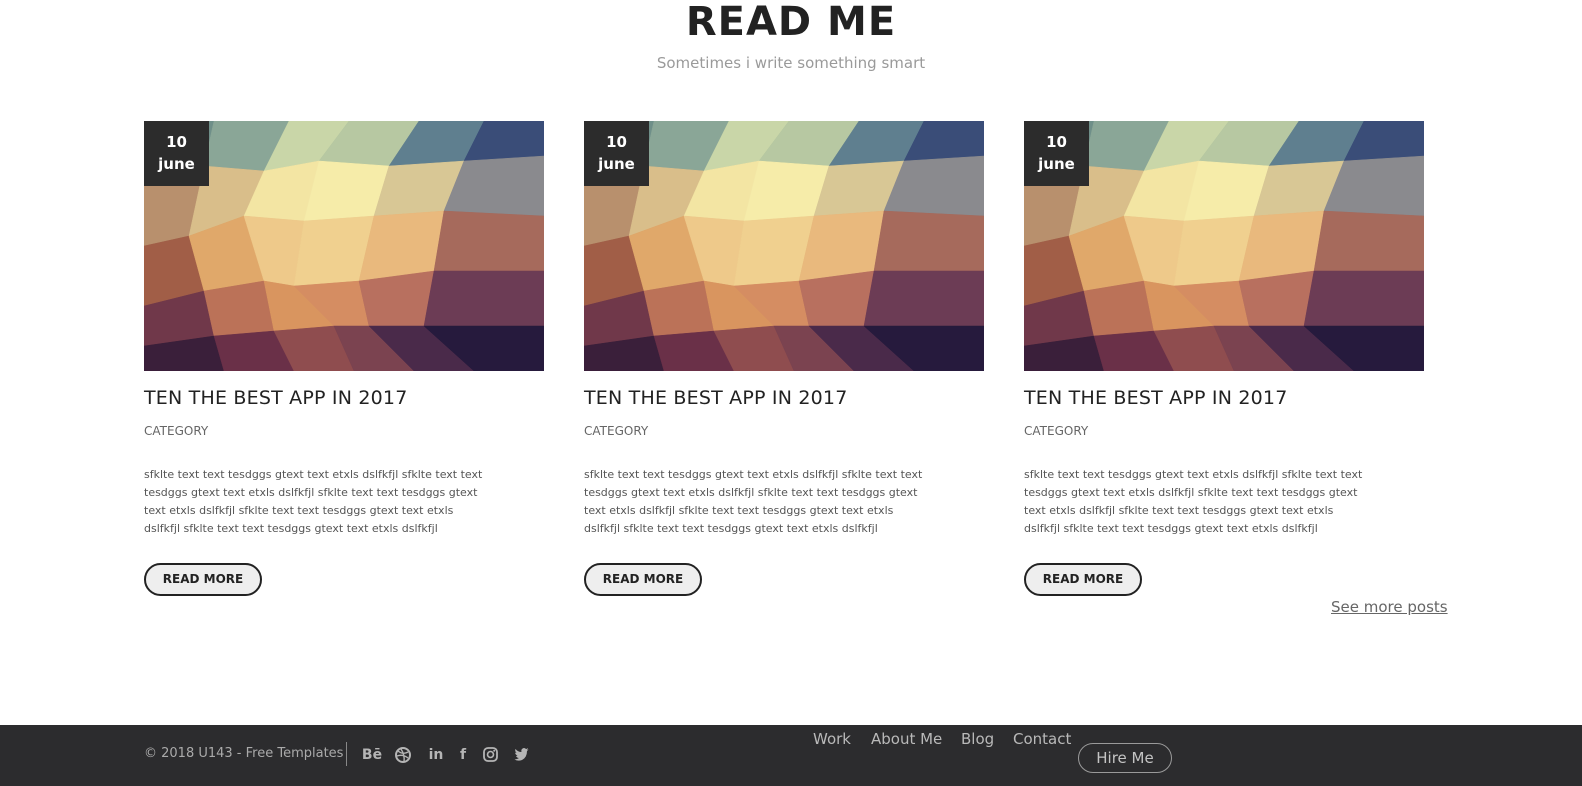 This screenshot has height=786, width=1582. What do you see at coordinates (346, 754) in the screenshot?
I see `footer-divider` at bounding box center [346, 754].